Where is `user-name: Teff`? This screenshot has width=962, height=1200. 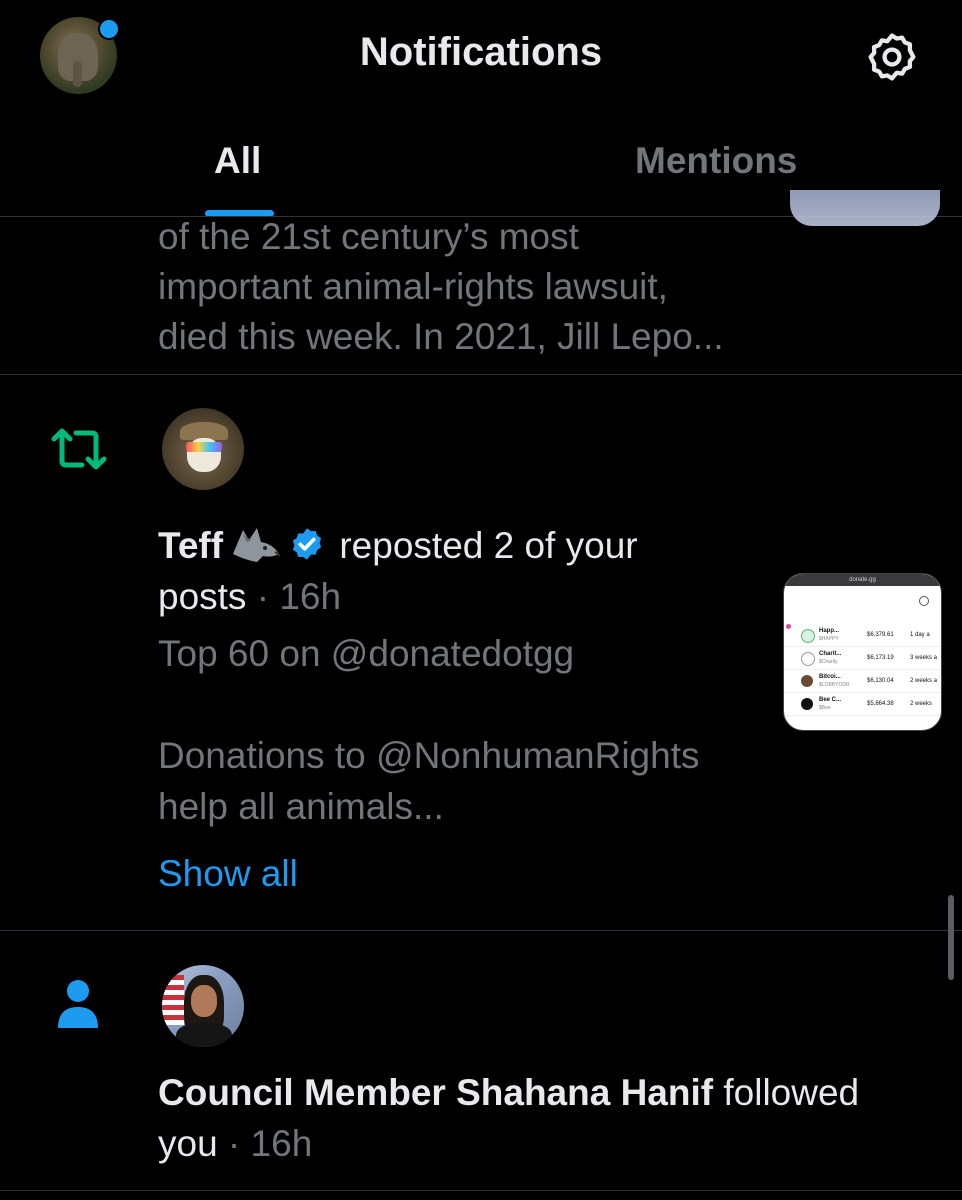
user-name: Teff is located at coordinates (190, 545).